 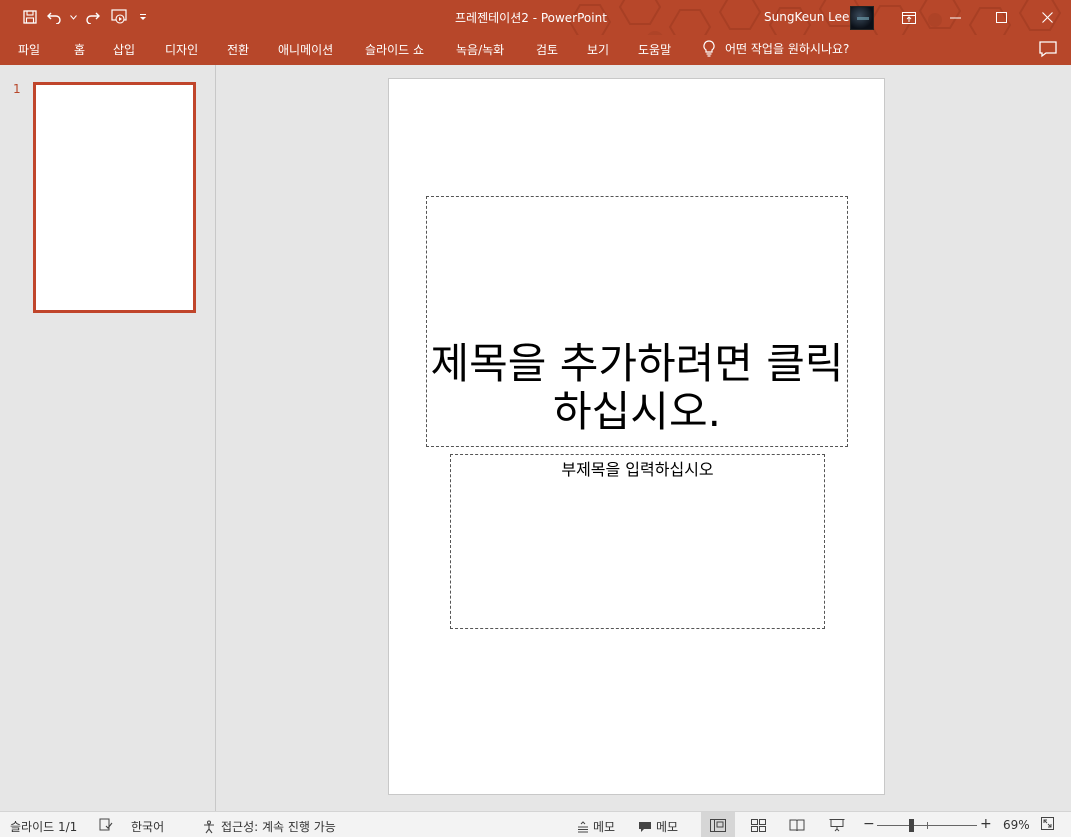 What do you see at coordinates (598, 49) in the screenshot?
I see `tab-view: 보기` at bounding box center [598, 49].